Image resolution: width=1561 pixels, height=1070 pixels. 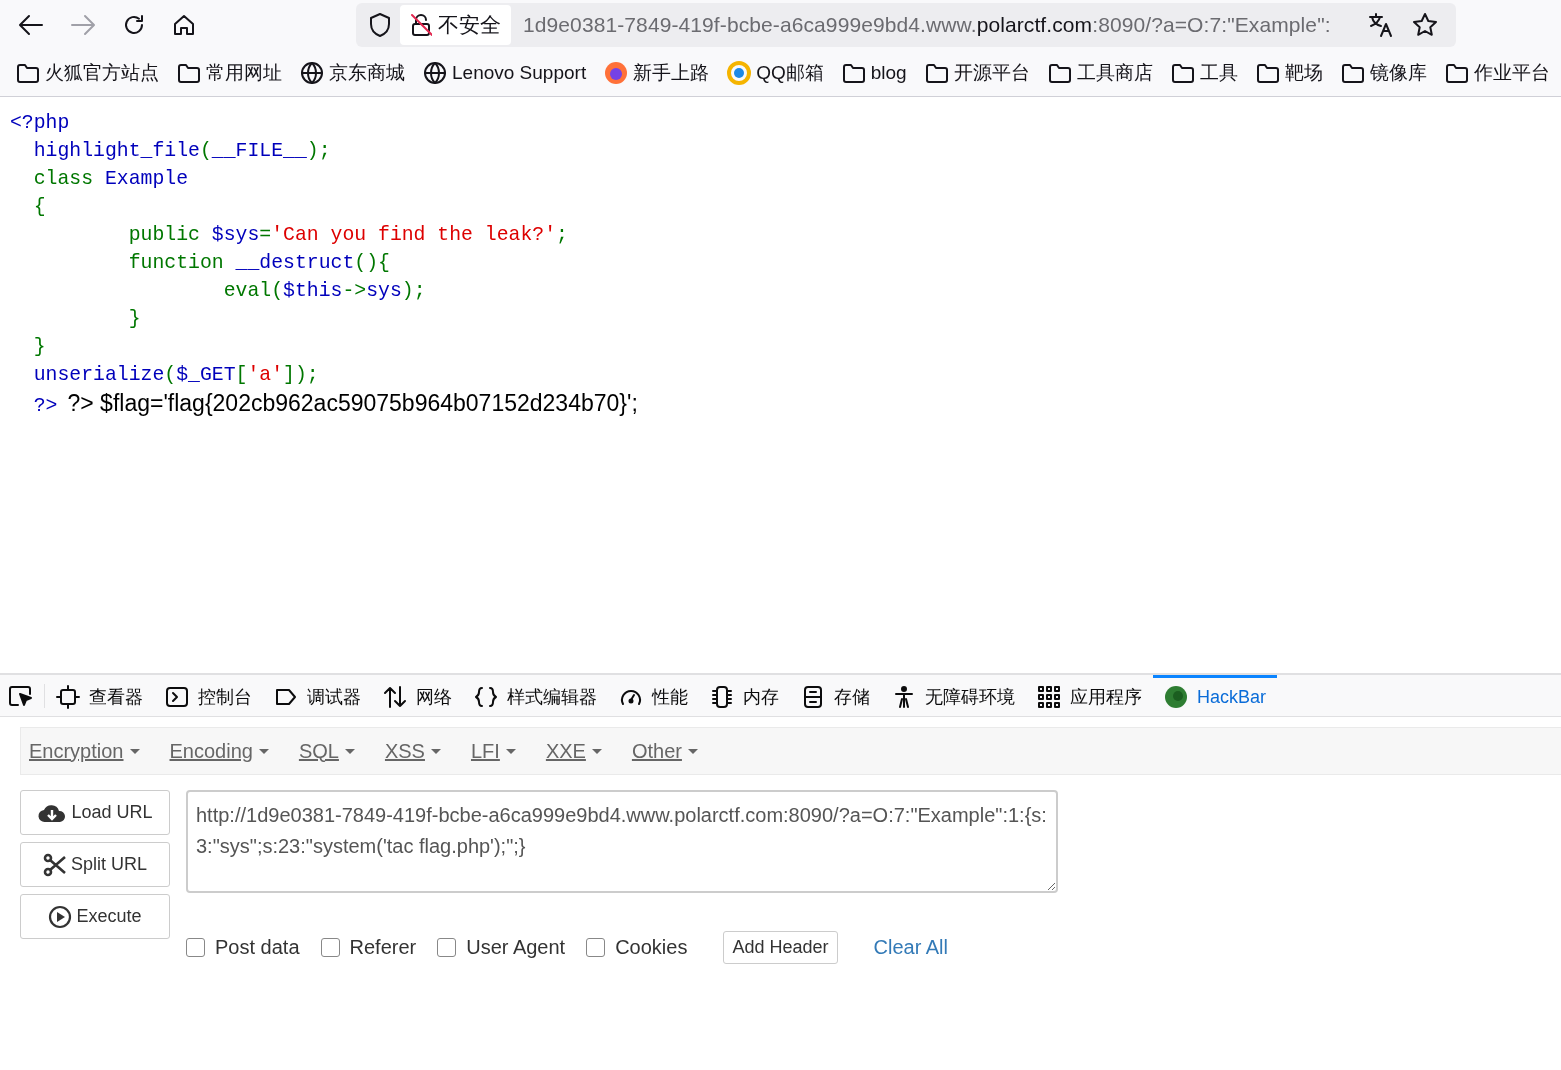 What do you see at coordinates (874, 72) in the screenshot?
I see `bookmark-item: blog` at bounding box center [874, 72].